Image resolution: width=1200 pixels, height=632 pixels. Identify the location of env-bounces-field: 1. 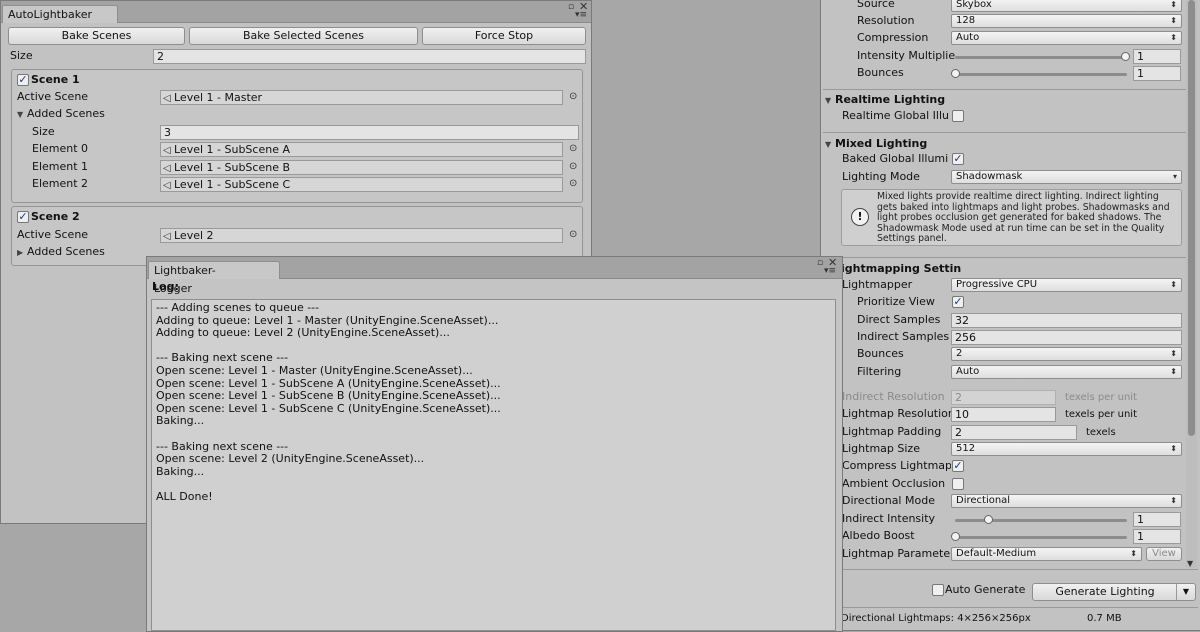
(1157, 73).